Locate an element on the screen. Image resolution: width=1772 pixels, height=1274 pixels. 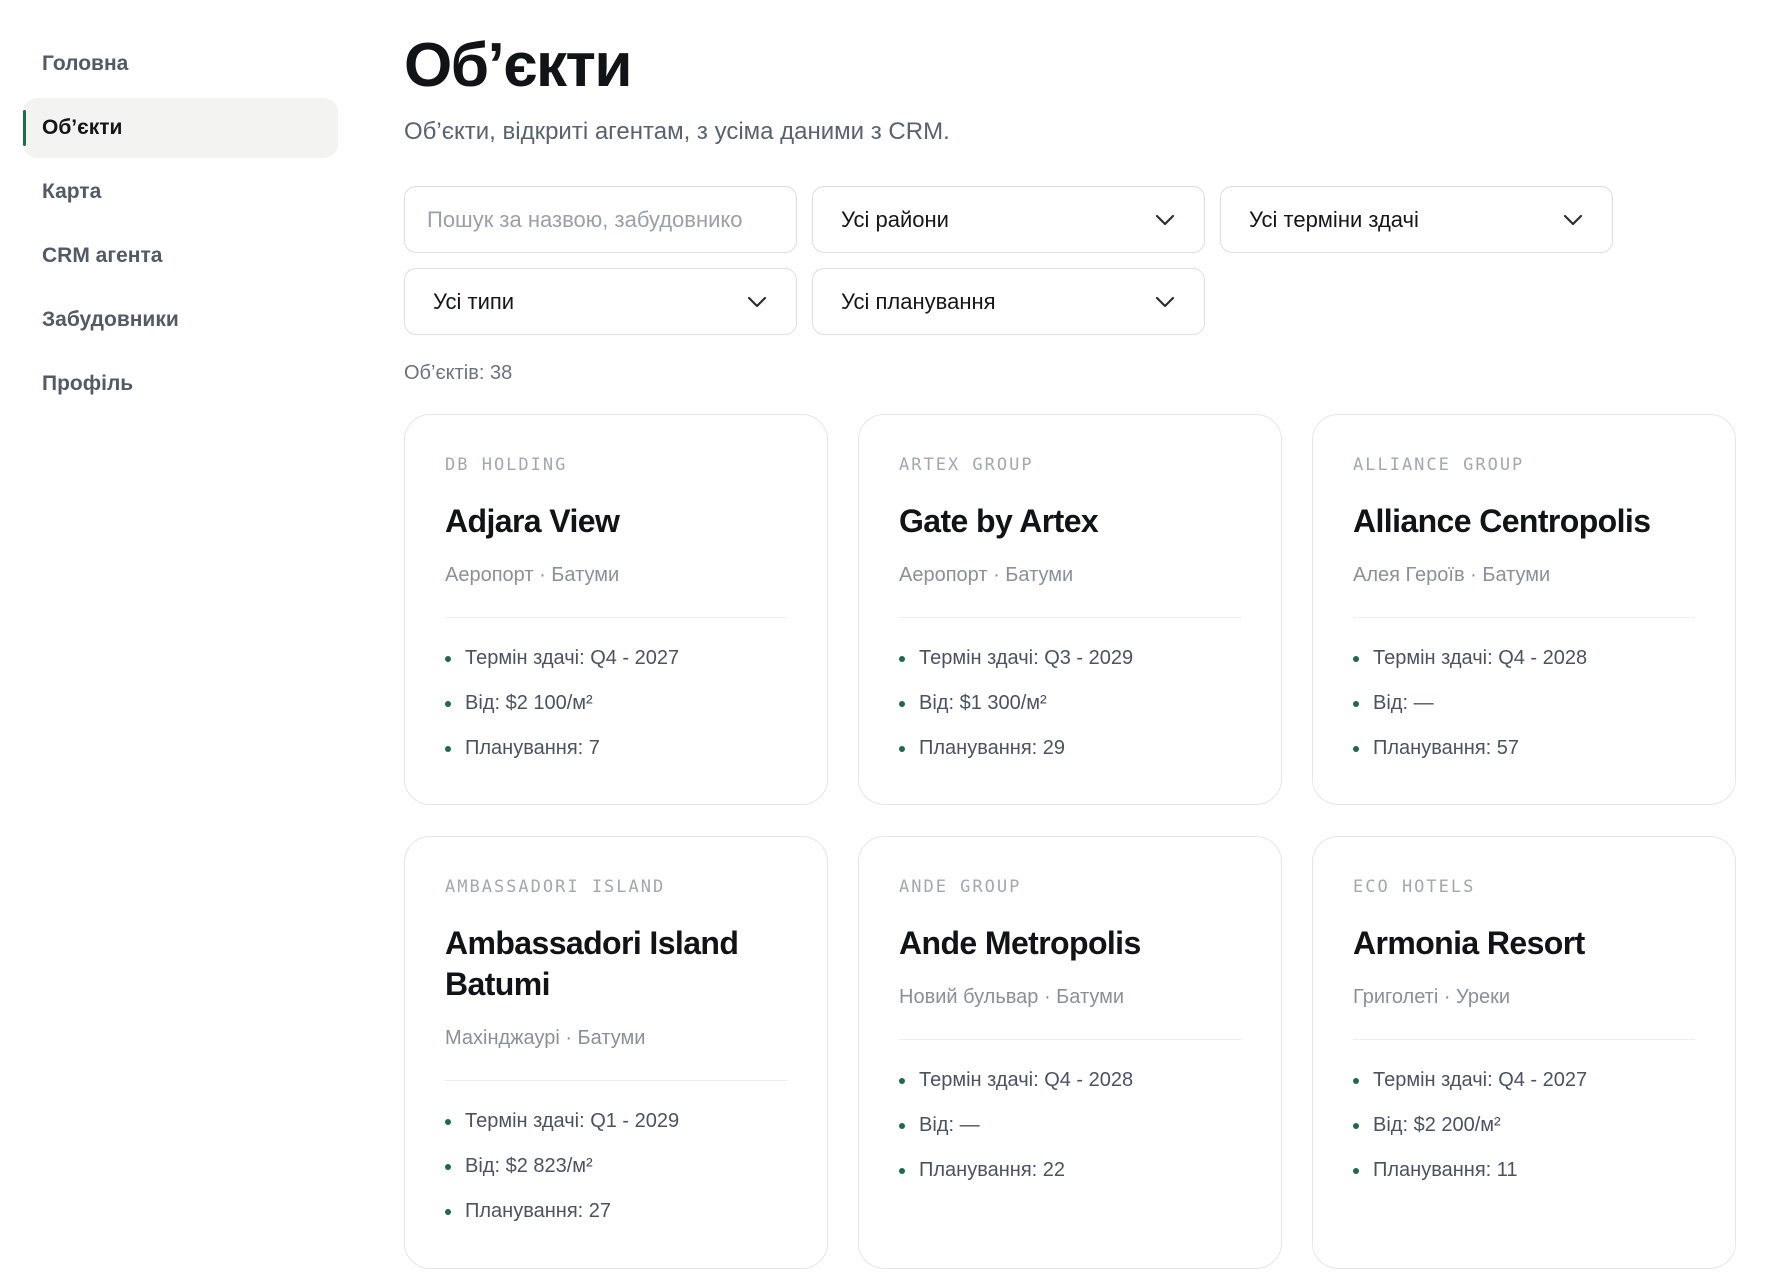
type-select-value: Усі типи is located at coordinates (474, 301).